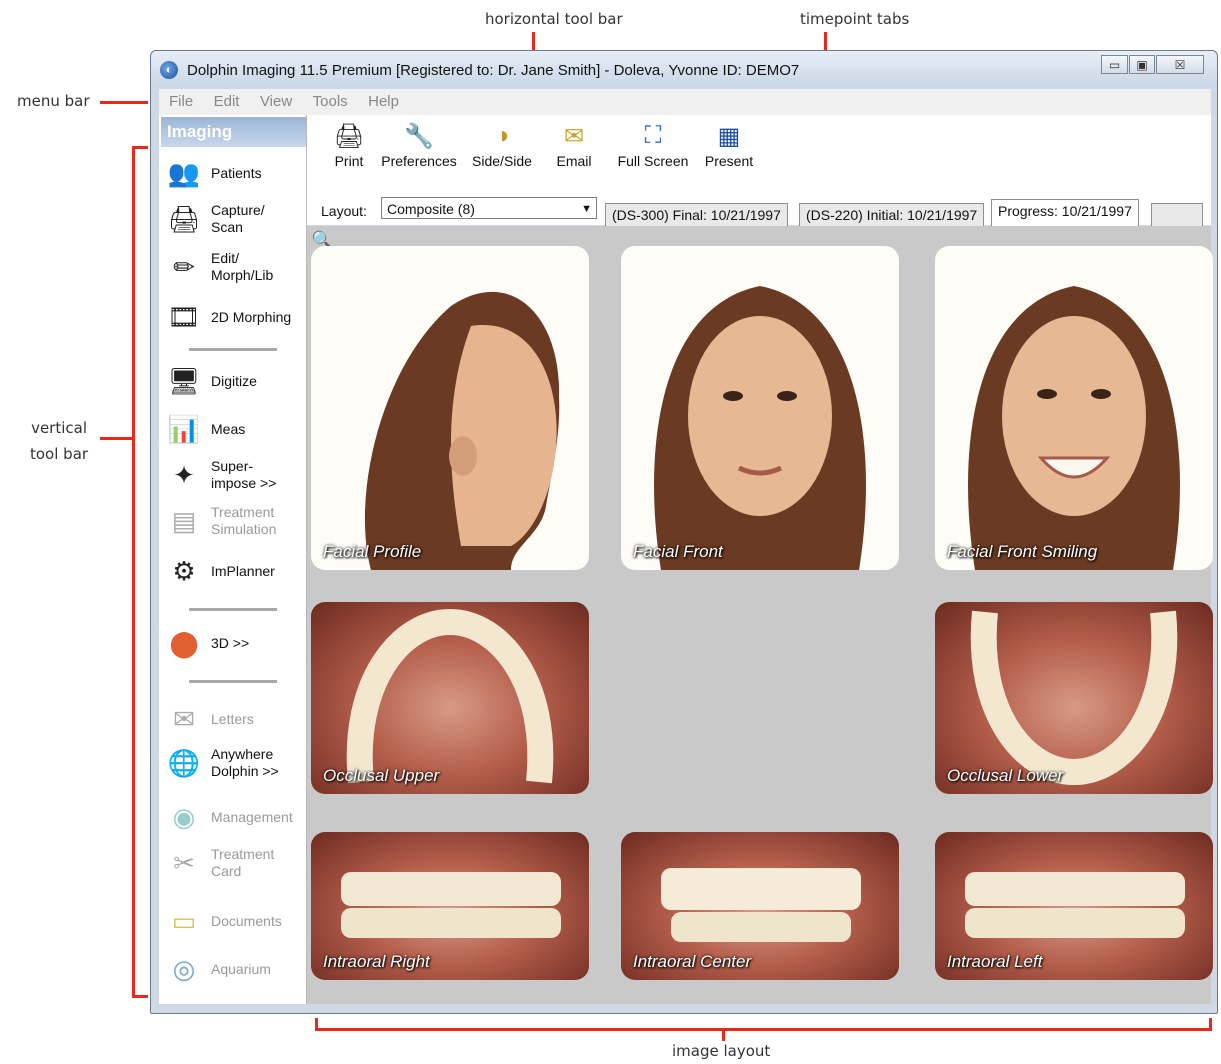 The height and width of the screenshot is (1064, 1221). I want to click on sidebar-item-label: Digitize, so click(234, 380).